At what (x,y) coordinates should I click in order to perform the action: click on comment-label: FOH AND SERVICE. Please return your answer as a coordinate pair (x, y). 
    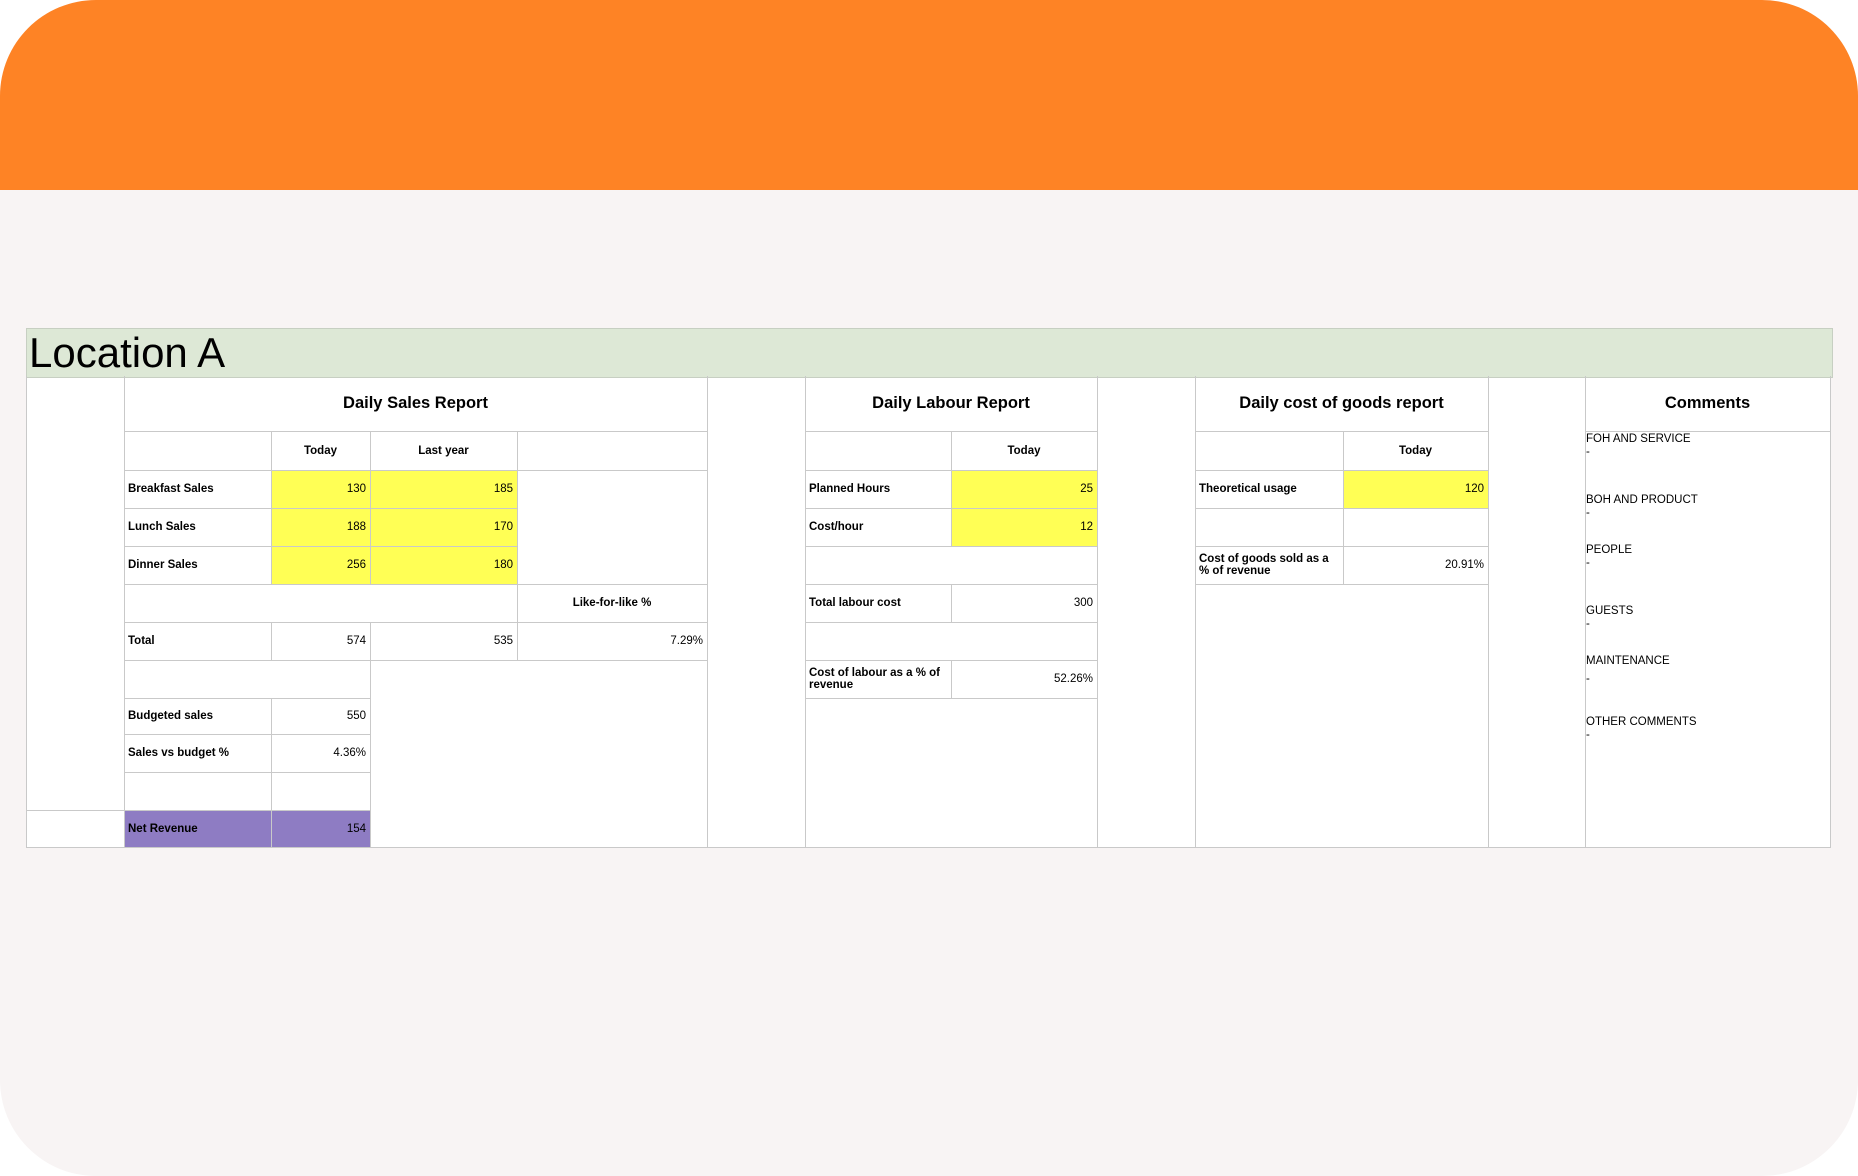
    Looking at the image, I should click on (1638, 439).